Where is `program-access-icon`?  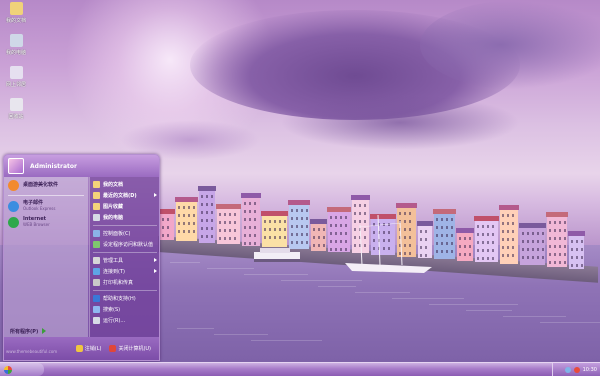 program-access-icon is located at coordinates (96, 244).